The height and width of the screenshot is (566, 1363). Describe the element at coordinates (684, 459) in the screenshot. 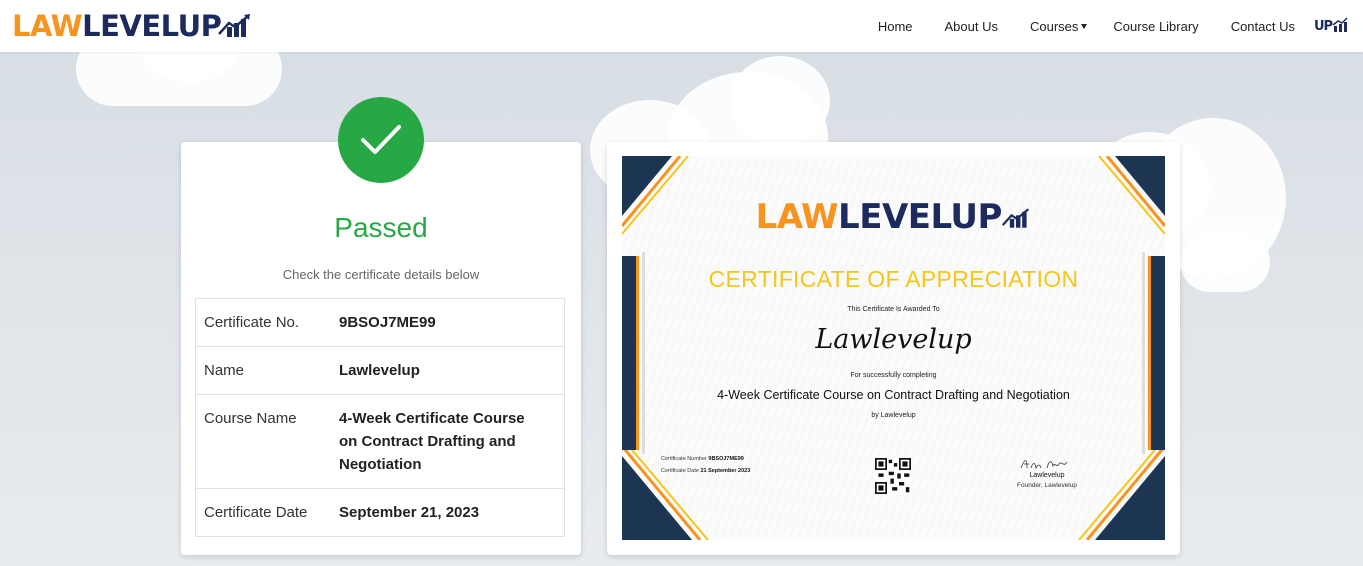

I see `certificate-number-caption: Certificate Number` at that location.